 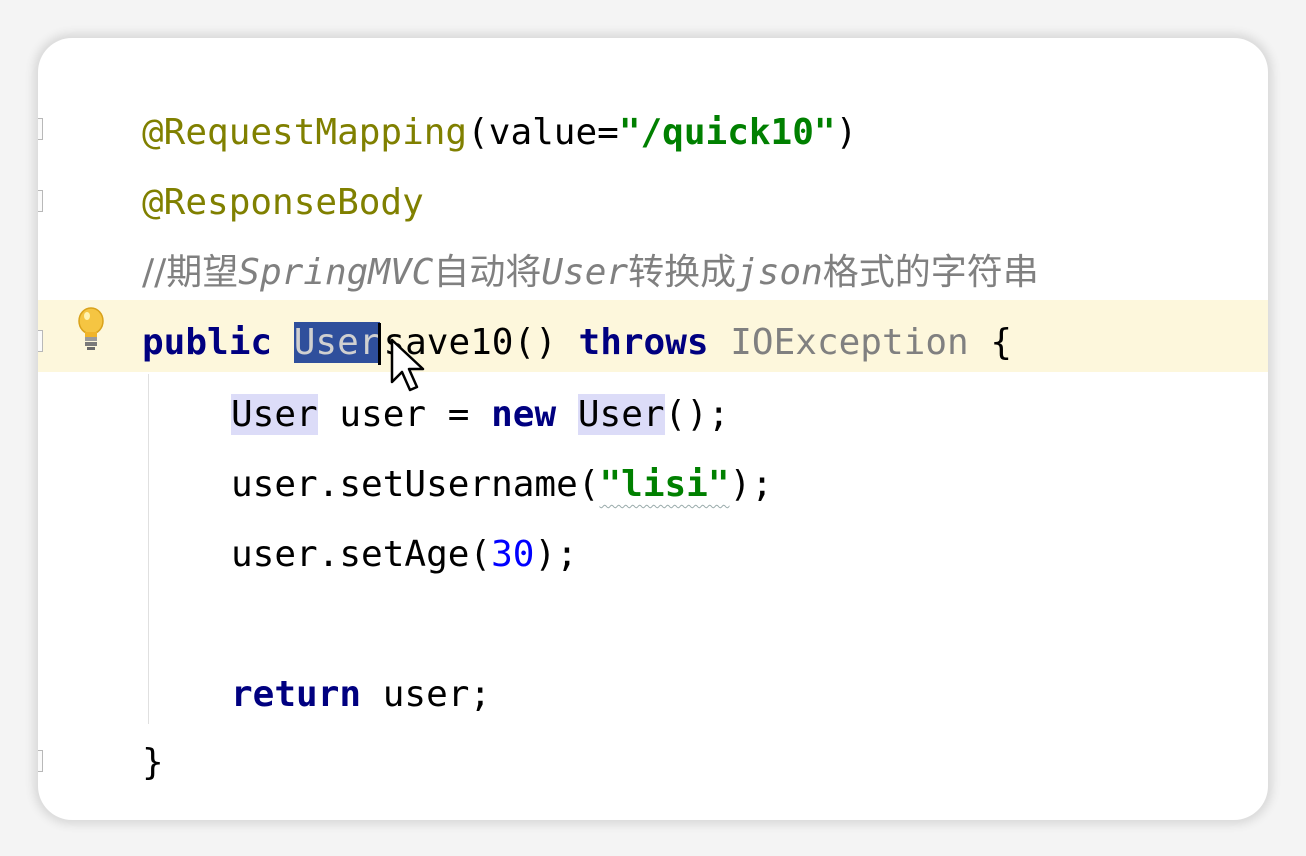 I want to click on text-caret, so click(x=380, y=344).